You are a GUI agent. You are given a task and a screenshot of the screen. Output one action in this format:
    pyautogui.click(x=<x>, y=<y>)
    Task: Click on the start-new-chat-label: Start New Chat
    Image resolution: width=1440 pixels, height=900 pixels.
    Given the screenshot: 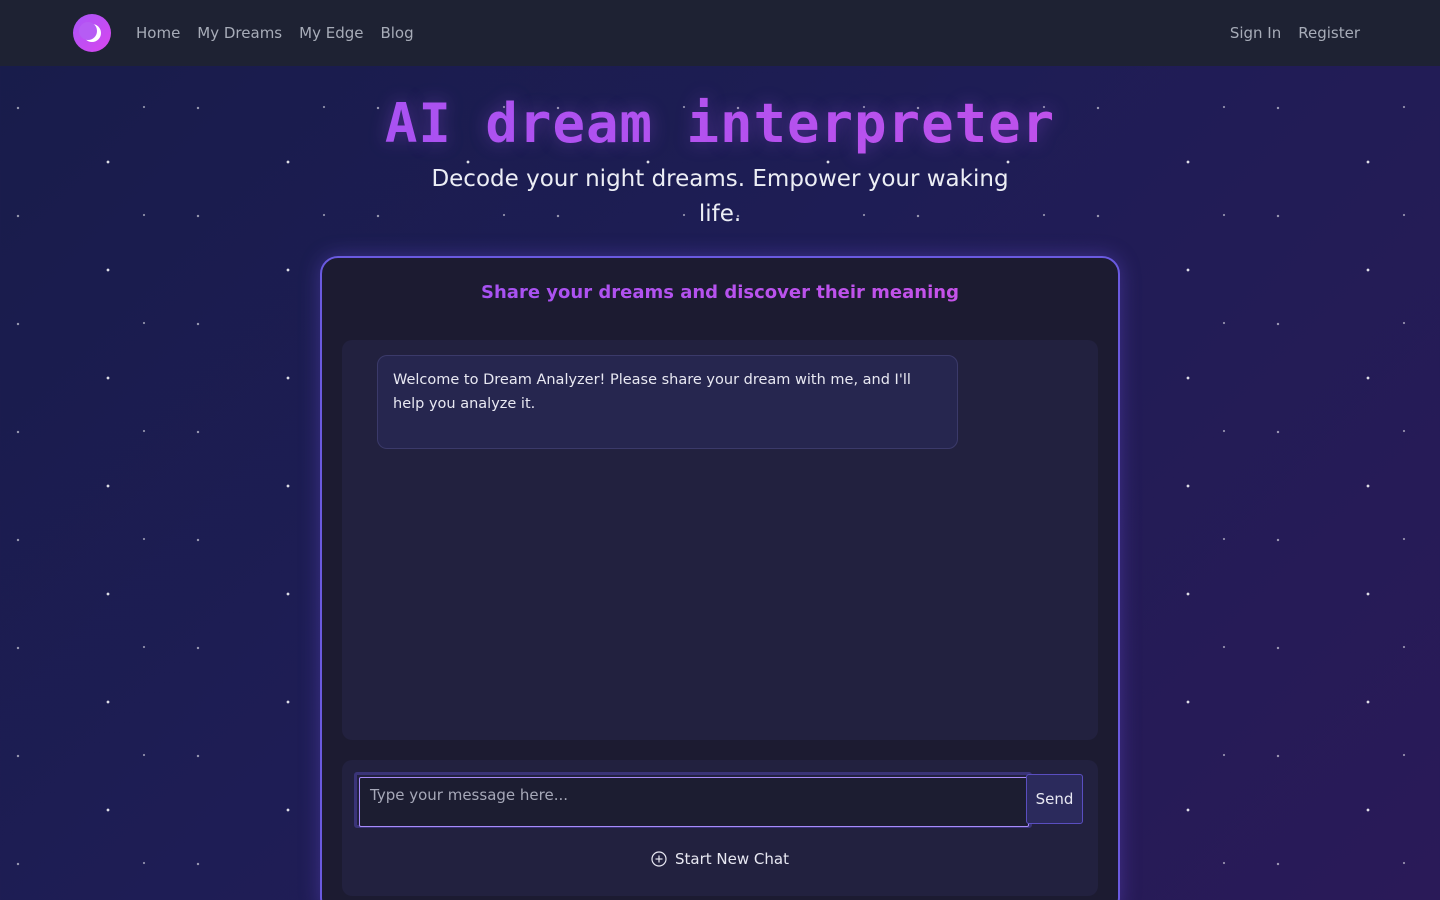 What is the action you would take?
    pyautogui.click(x=732, y=859)
    